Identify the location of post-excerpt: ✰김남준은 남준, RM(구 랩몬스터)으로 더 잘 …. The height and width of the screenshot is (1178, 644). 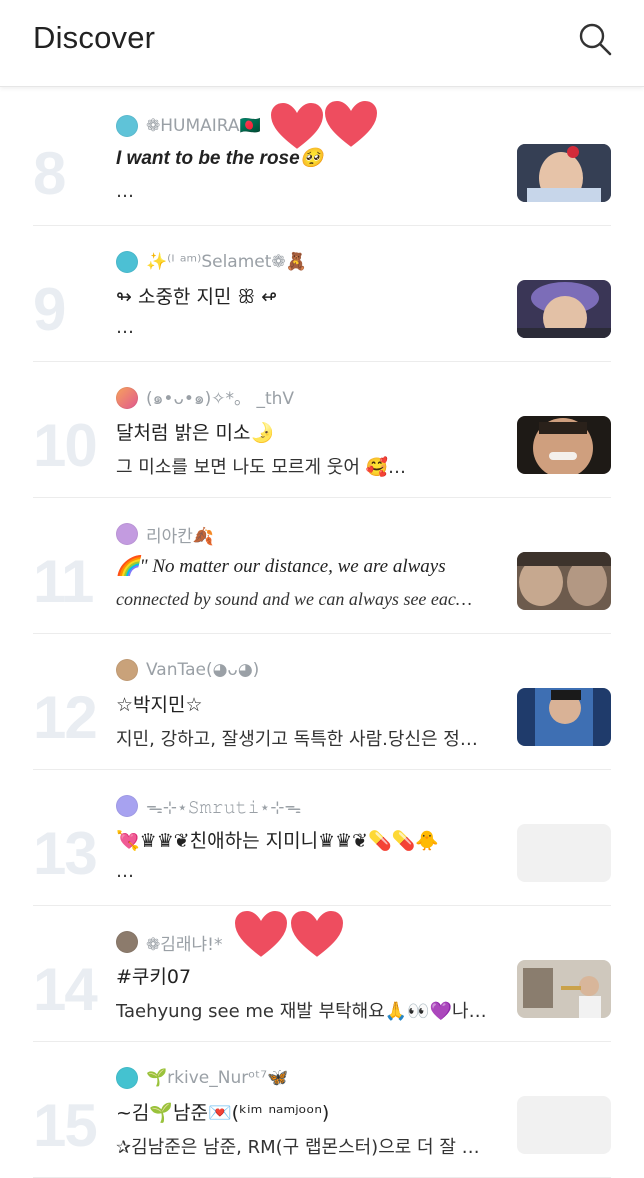
(298, 1147).